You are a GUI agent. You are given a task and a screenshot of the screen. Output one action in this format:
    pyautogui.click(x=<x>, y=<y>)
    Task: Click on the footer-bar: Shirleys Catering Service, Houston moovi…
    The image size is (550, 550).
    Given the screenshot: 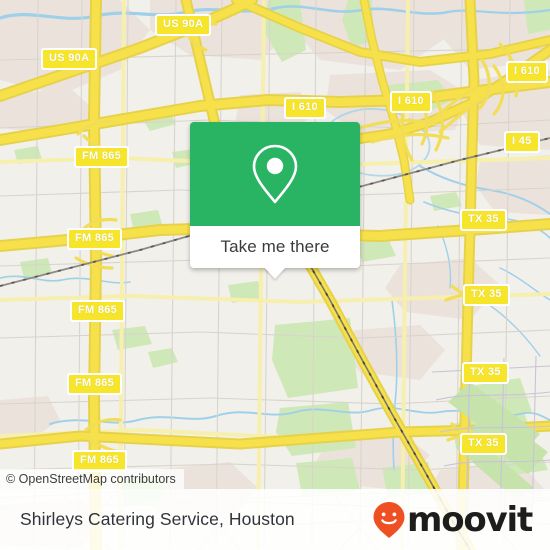 What is the action you would take?
    pyautogui.click(x=275, y=519)
    